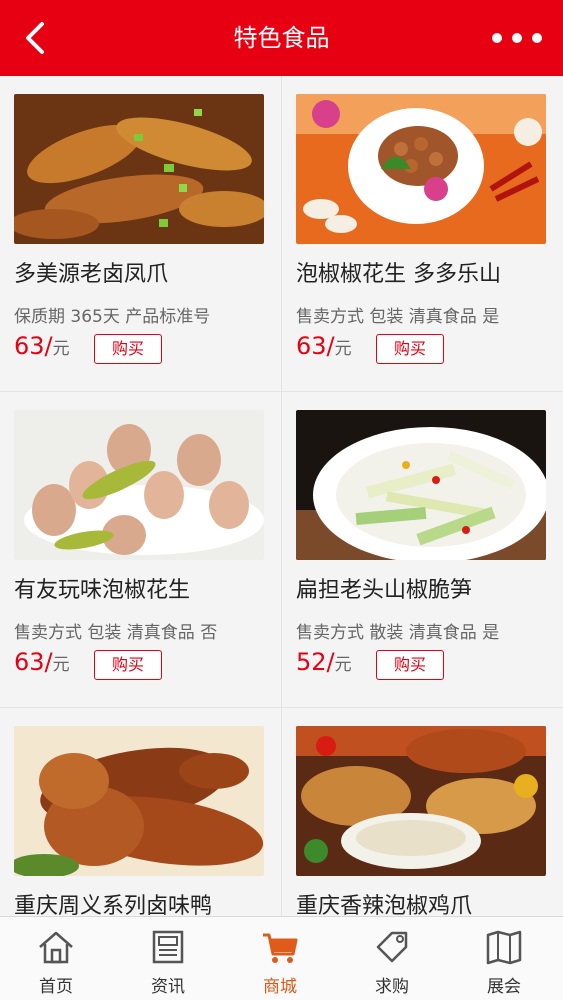 This screenshot has width=563, height=1000. I want to click on tab-label: 资讯, so click(168, 987).